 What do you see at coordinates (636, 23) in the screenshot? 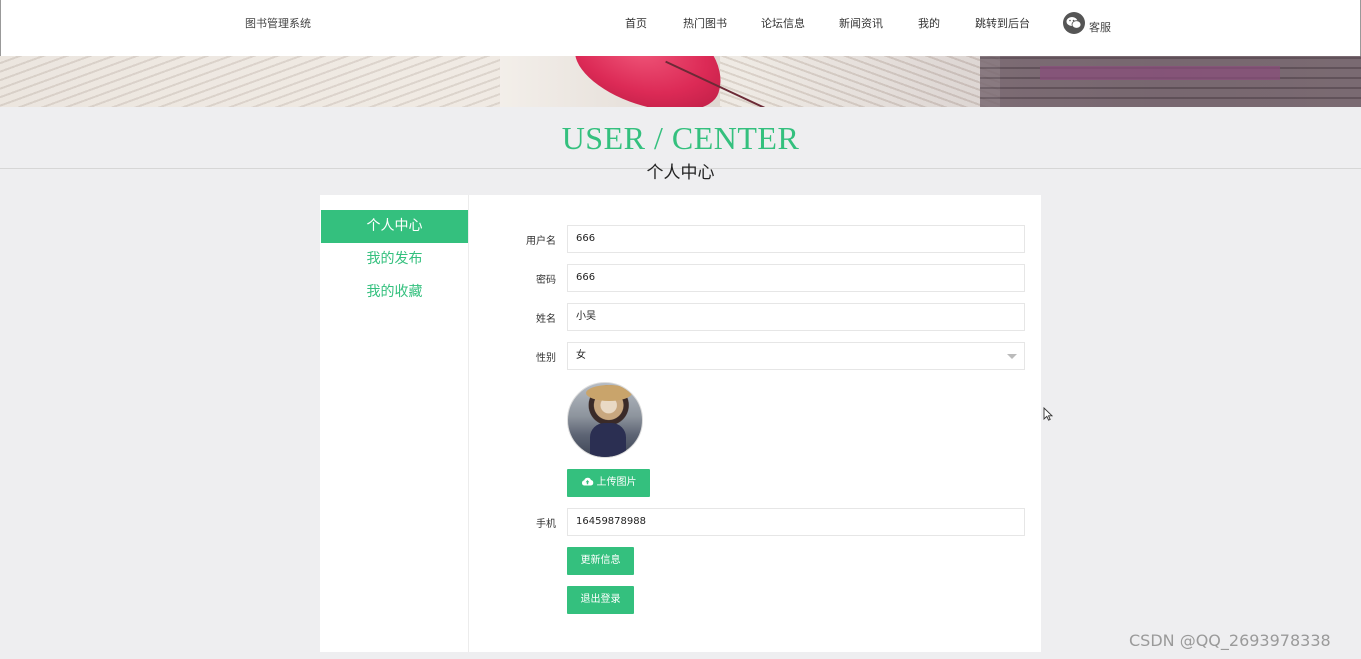
I see `nav-item-home: 首页` at bounding box center [636, 23].